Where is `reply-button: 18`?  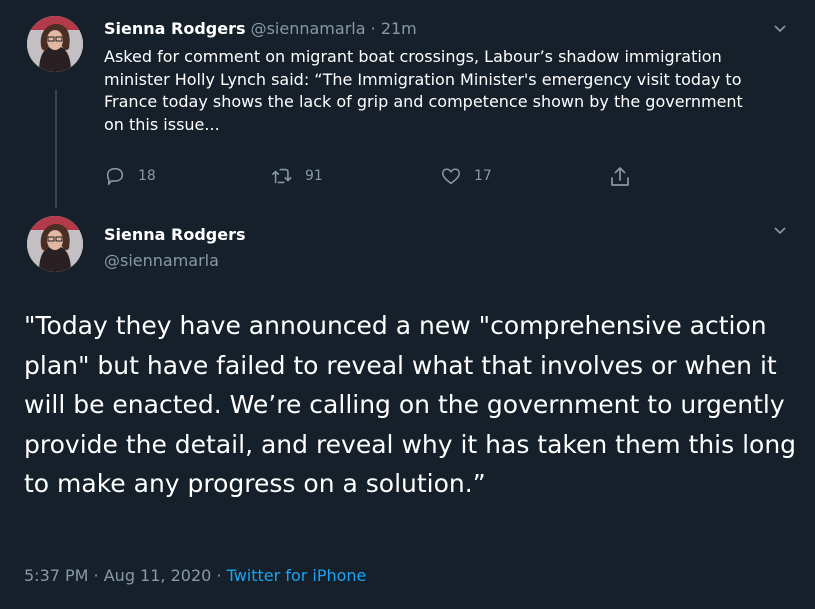
reply-button: 18 is located at coordinates (130, 176).